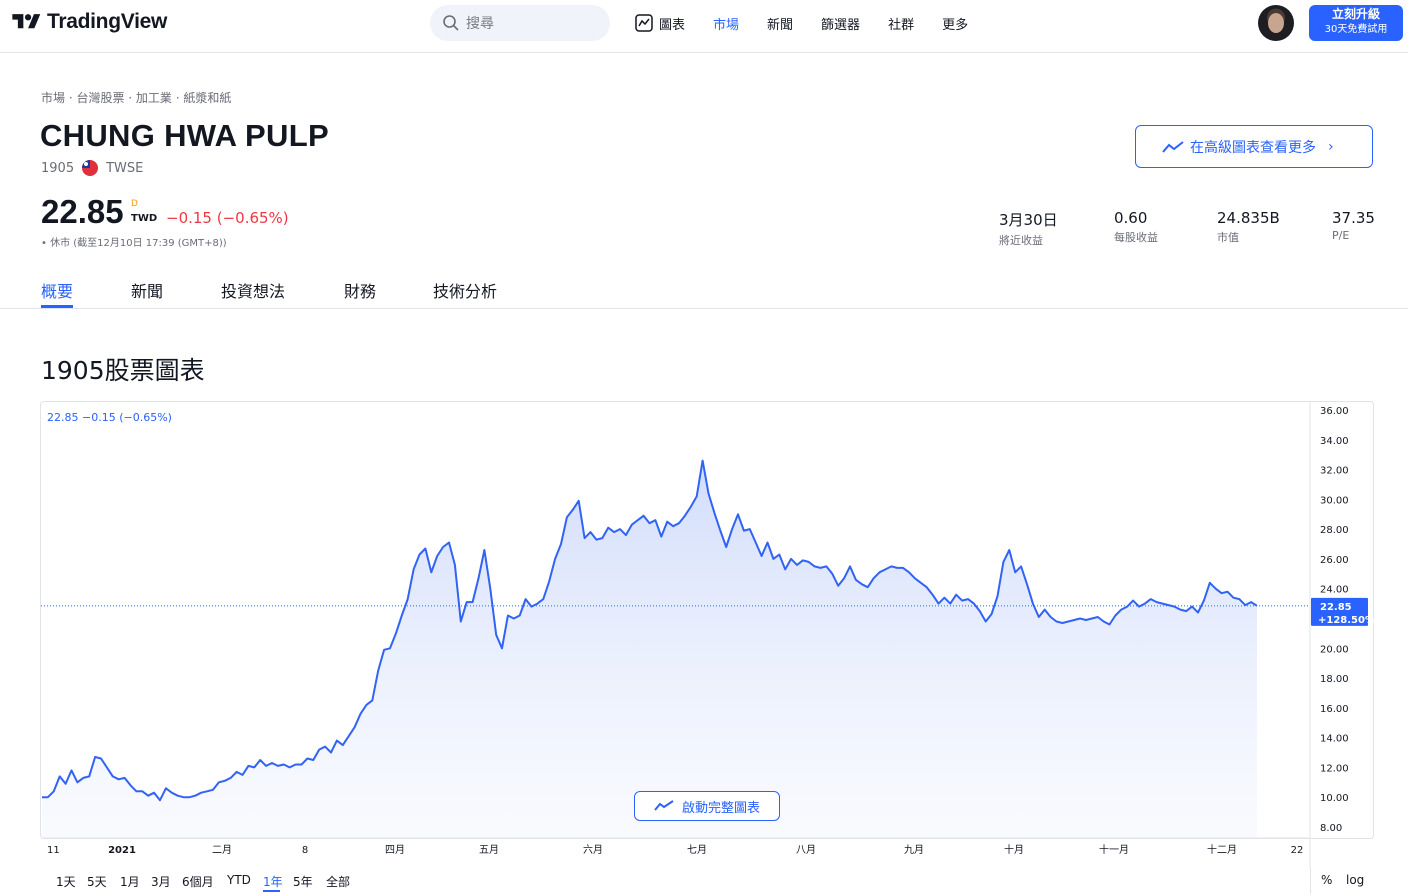 The height and width of the screenshot is (896, 1408). What do you see at coordinates (161, 881) in the screenshot?
I see `range-3m: 3月` at bounding box center [161, 881].